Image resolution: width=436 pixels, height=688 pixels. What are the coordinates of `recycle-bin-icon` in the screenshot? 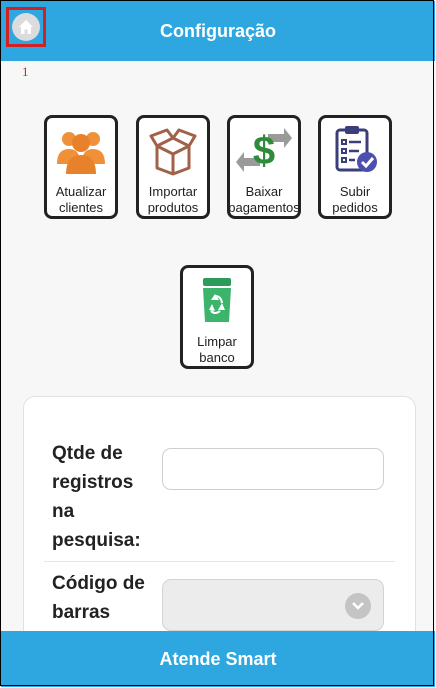 It's located at (217, 300).